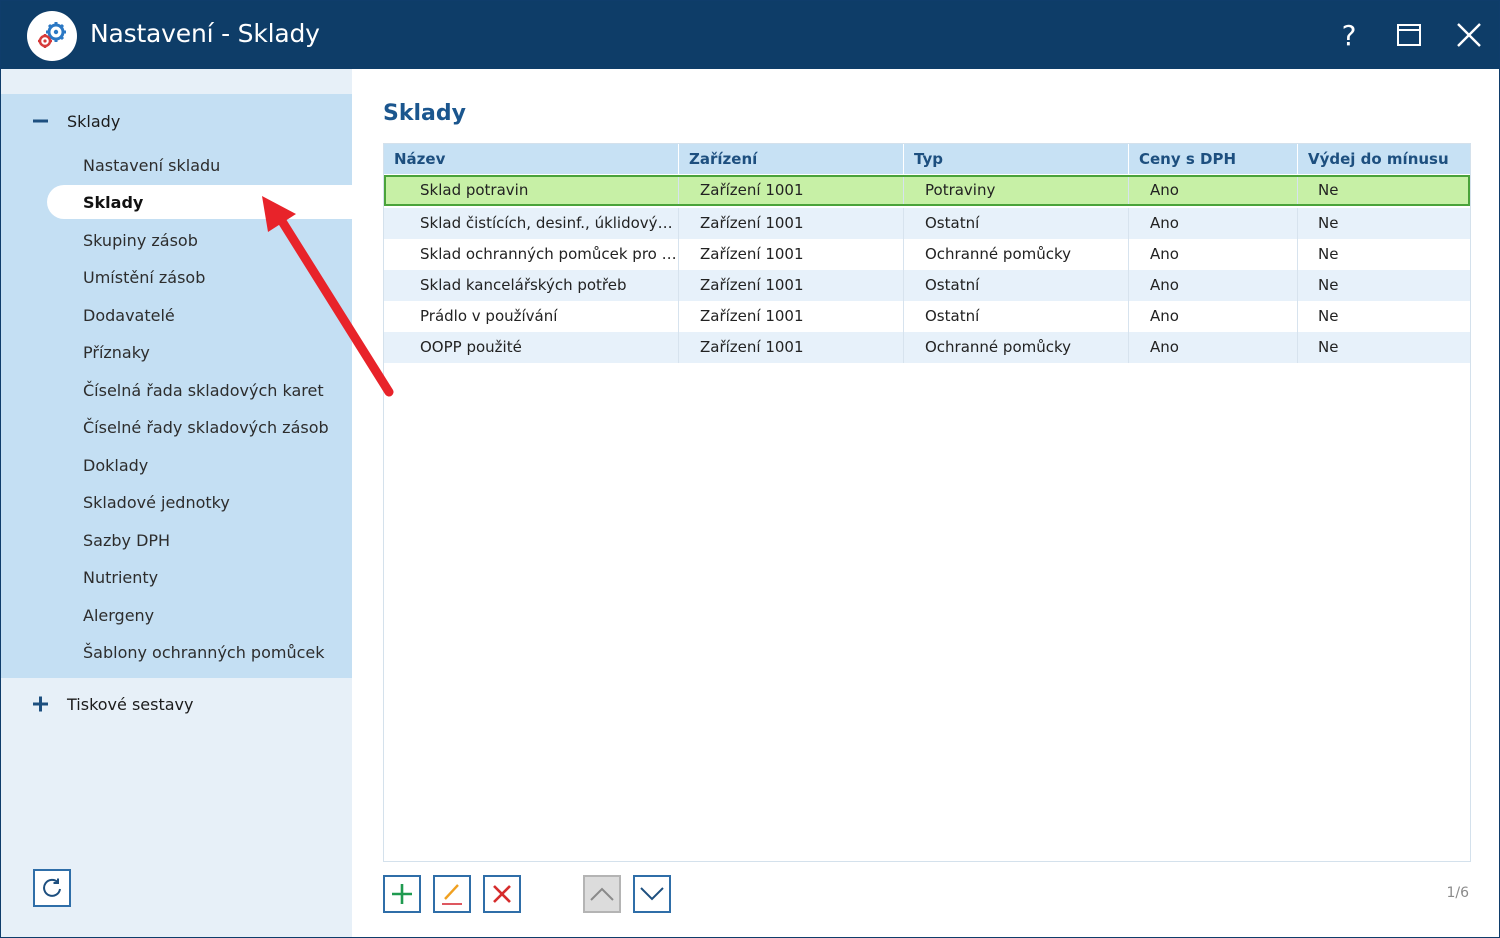 The height and width of the screenshot is (938, 1500). What do you see at coordinates (1016, 190) in the screenshot?
I see `cell-typ: Potraviny` at bounding box center [1016, 190].